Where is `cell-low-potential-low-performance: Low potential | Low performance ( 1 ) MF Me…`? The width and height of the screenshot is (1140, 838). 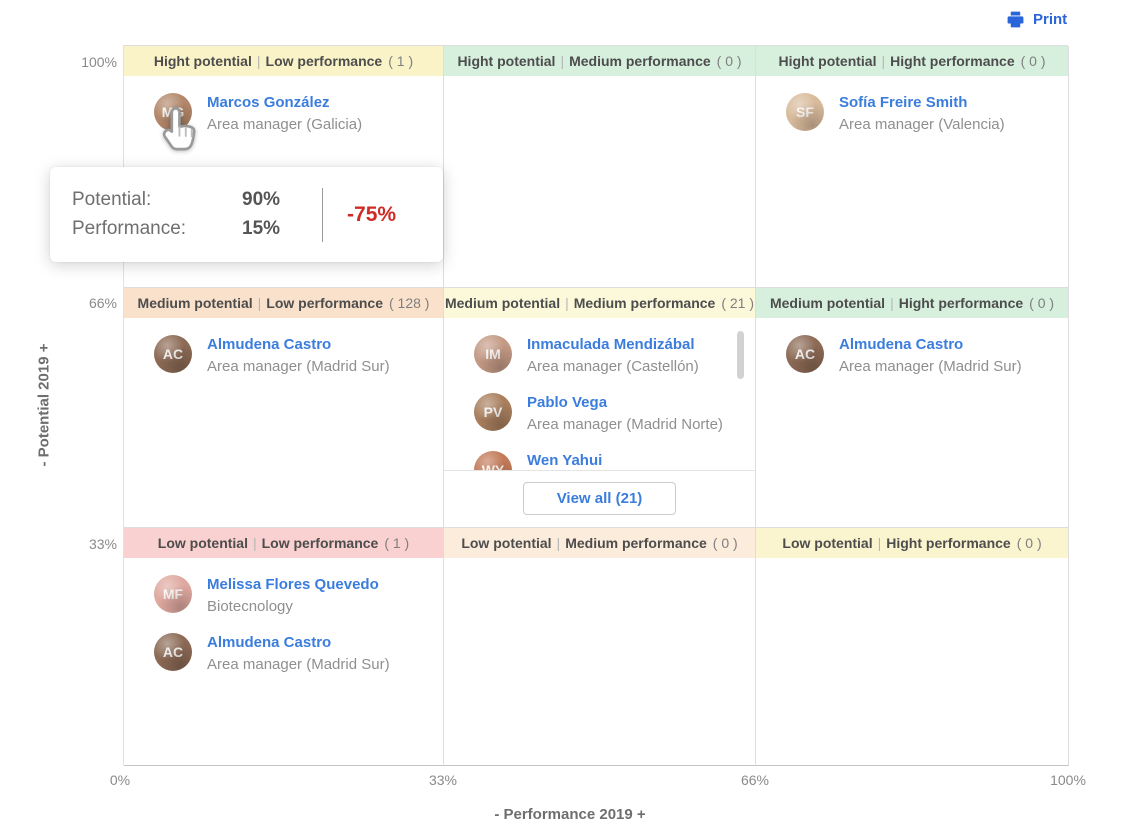 cell-low-potential-low-performance: Low potential | Low performance ( 1 ) MF Me… is located at coordinates (284, 647).